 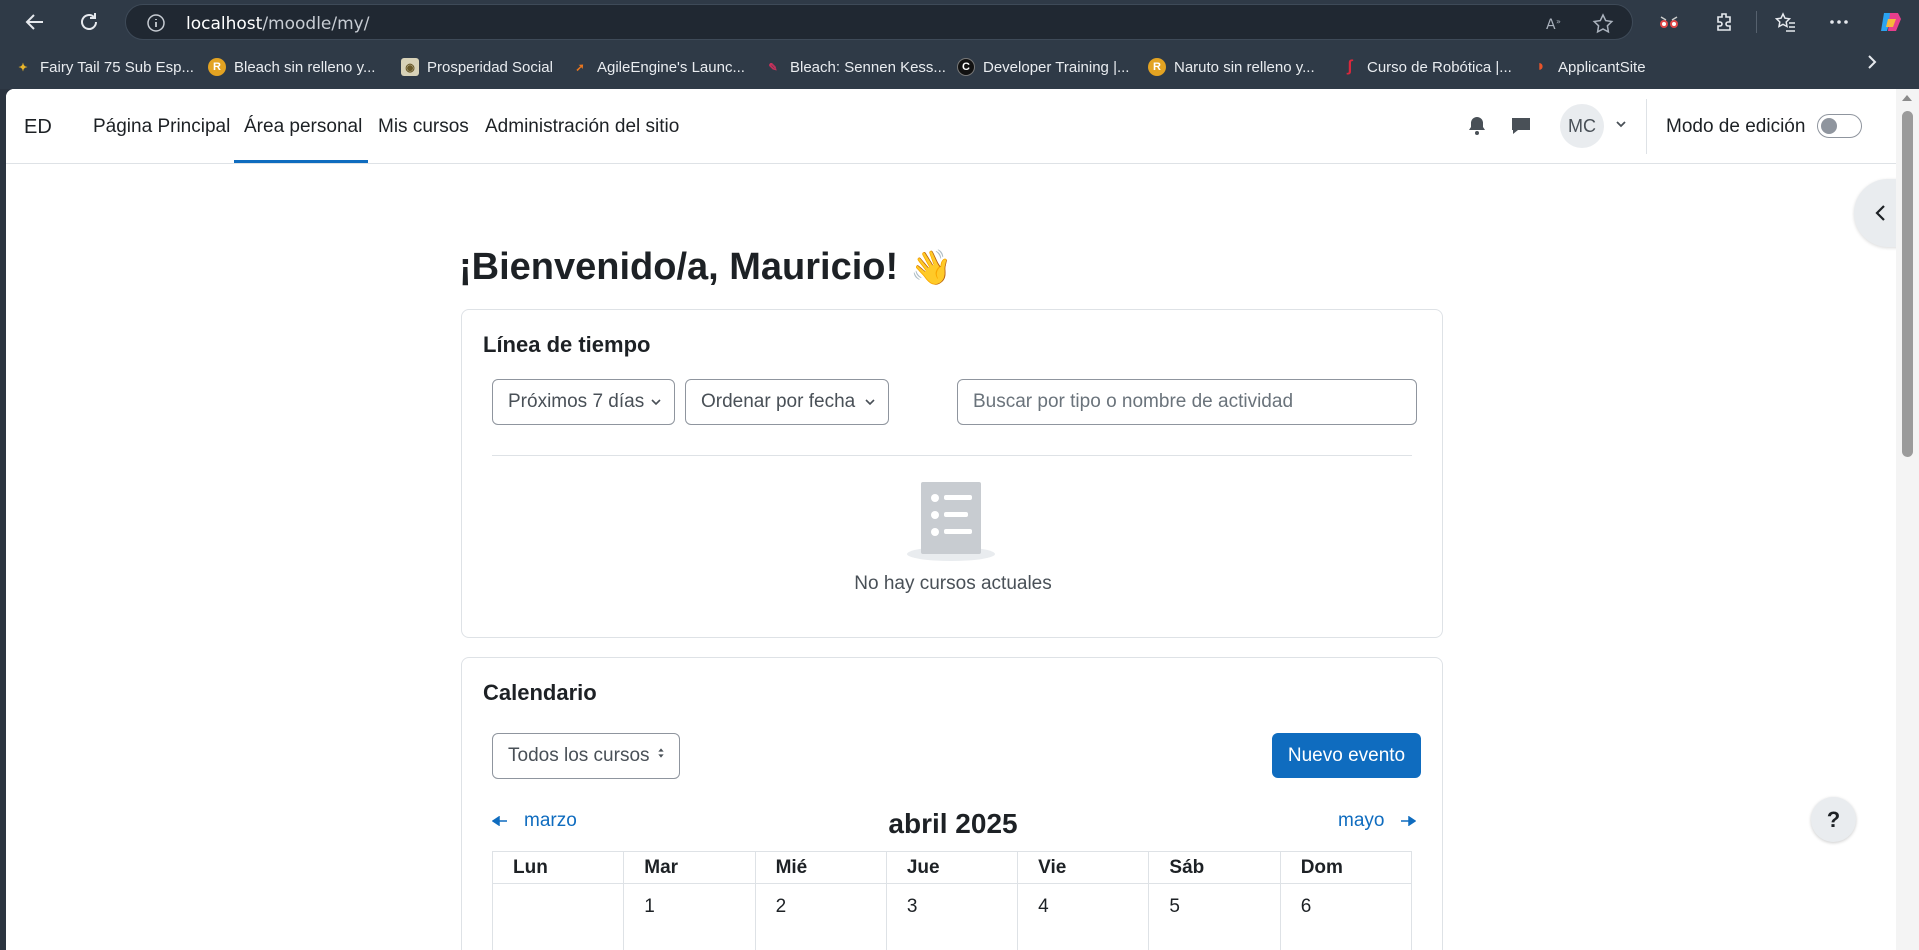 What do you see at coordinates (567, 344) in the screenshot?
I see `timeline-title: Línea de tiempo` at bounding box center [567, 344].